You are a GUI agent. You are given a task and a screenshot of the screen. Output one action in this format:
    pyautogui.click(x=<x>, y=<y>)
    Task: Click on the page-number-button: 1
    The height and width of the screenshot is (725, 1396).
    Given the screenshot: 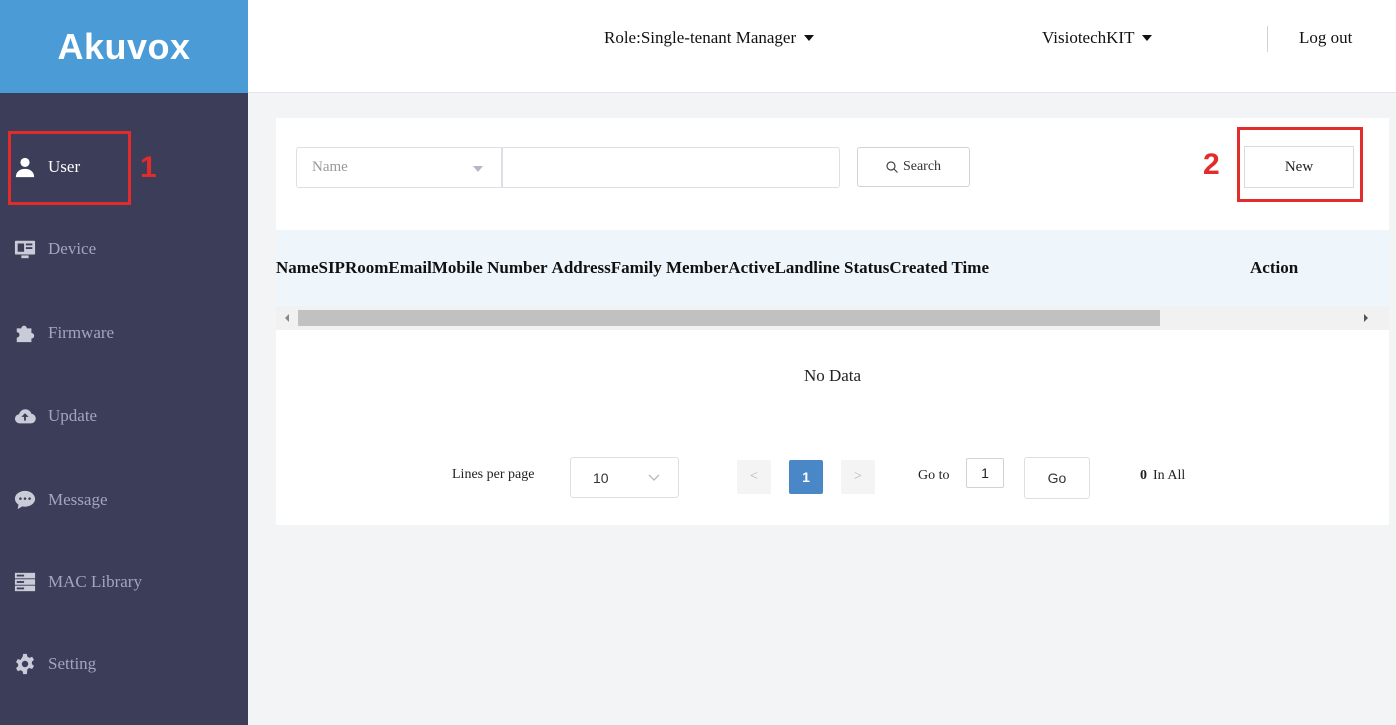 What is the action you would take?
    pyautogui.click(x=806, y=477)
    